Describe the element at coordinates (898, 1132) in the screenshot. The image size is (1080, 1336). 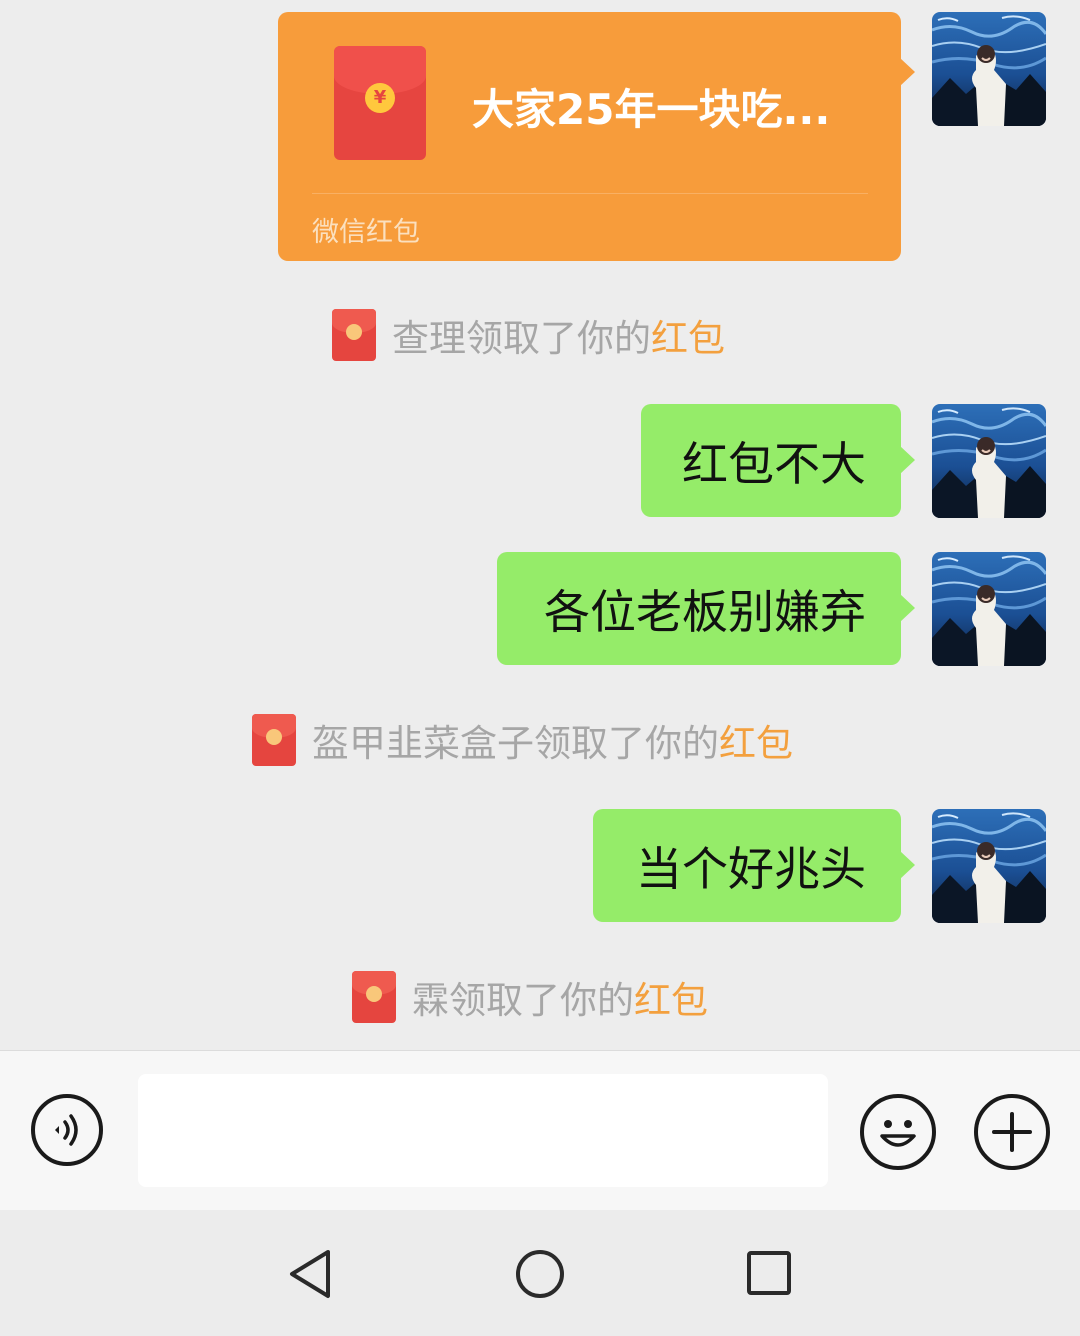
I see `emoji-icon` at that location.